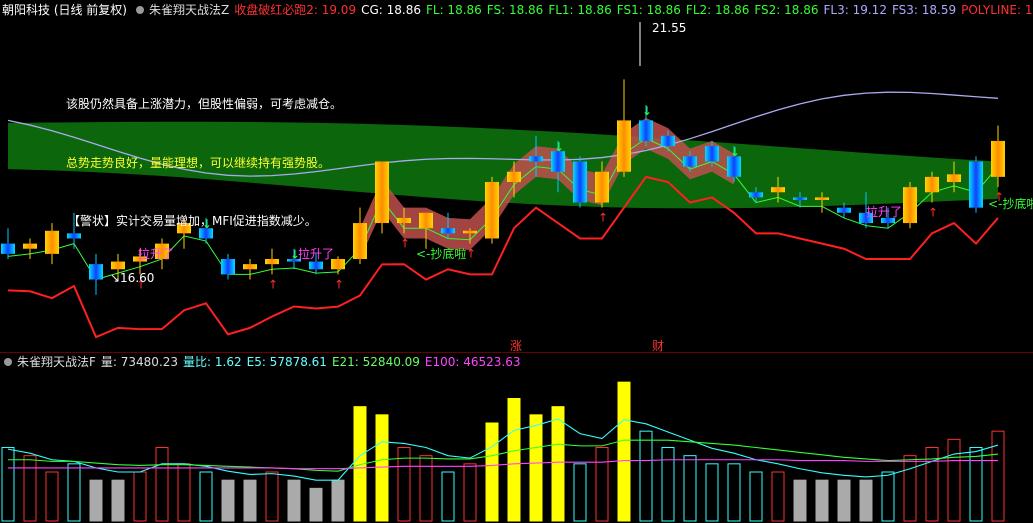 The height and width of the screenshot is (523, 1033). What do you see at coordinates (375, 362) in the screenshot?
I see `subheader-item-3: E21: 52840.09` at bounding box center [375, 362].